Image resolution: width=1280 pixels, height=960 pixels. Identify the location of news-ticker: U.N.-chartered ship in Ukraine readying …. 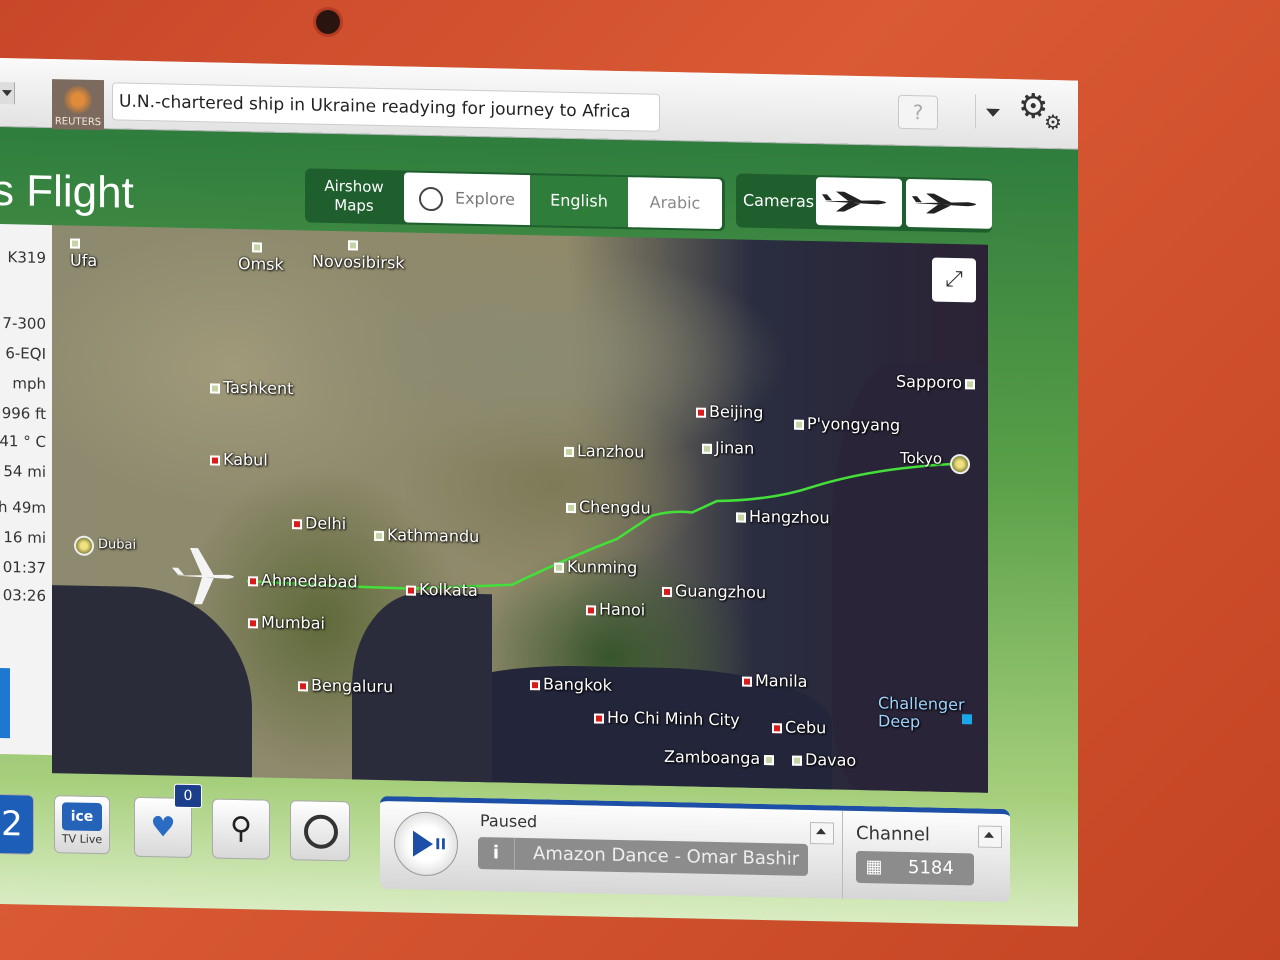
(386, 107).